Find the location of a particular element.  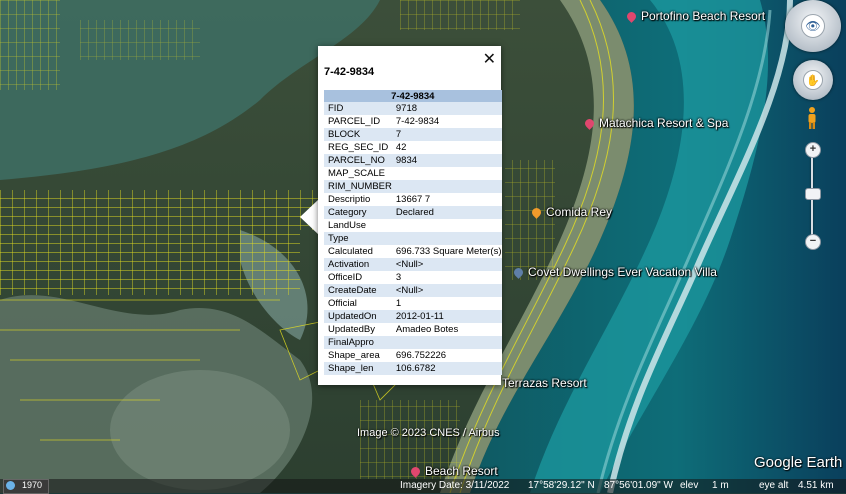

attribute-key: FID is located at coordinates (358, 108).